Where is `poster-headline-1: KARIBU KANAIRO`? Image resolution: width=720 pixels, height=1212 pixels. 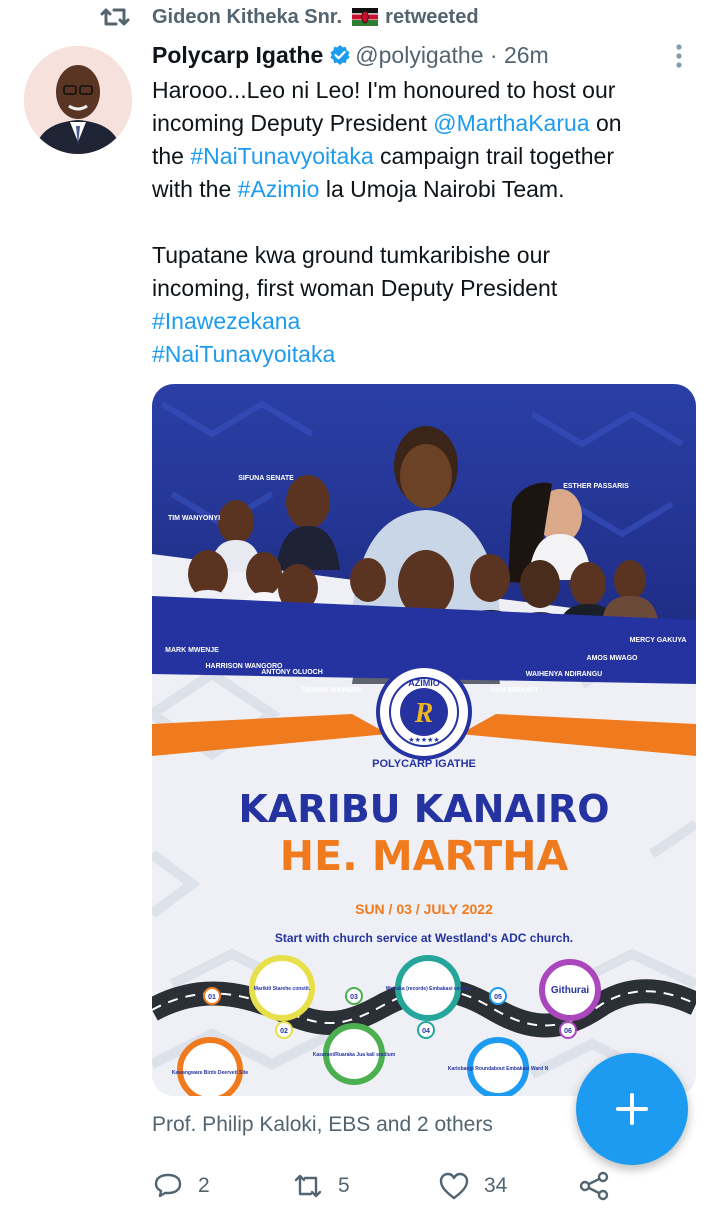 poster-headline-1: KARIBU KANAIRO is located at coordinates (423, 809).